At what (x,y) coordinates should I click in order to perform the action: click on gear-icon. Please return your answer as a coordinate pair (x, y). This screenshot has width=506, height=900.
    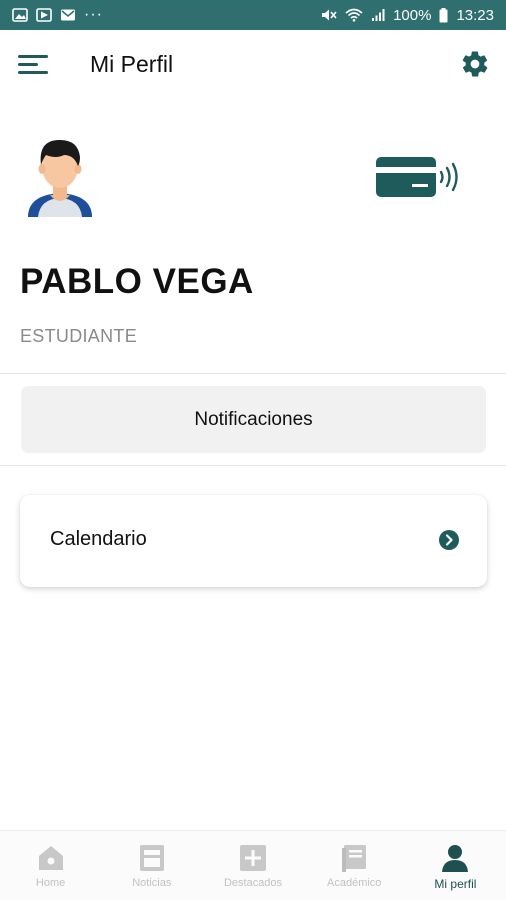
    Looking at the image, I should click on (475, 64).